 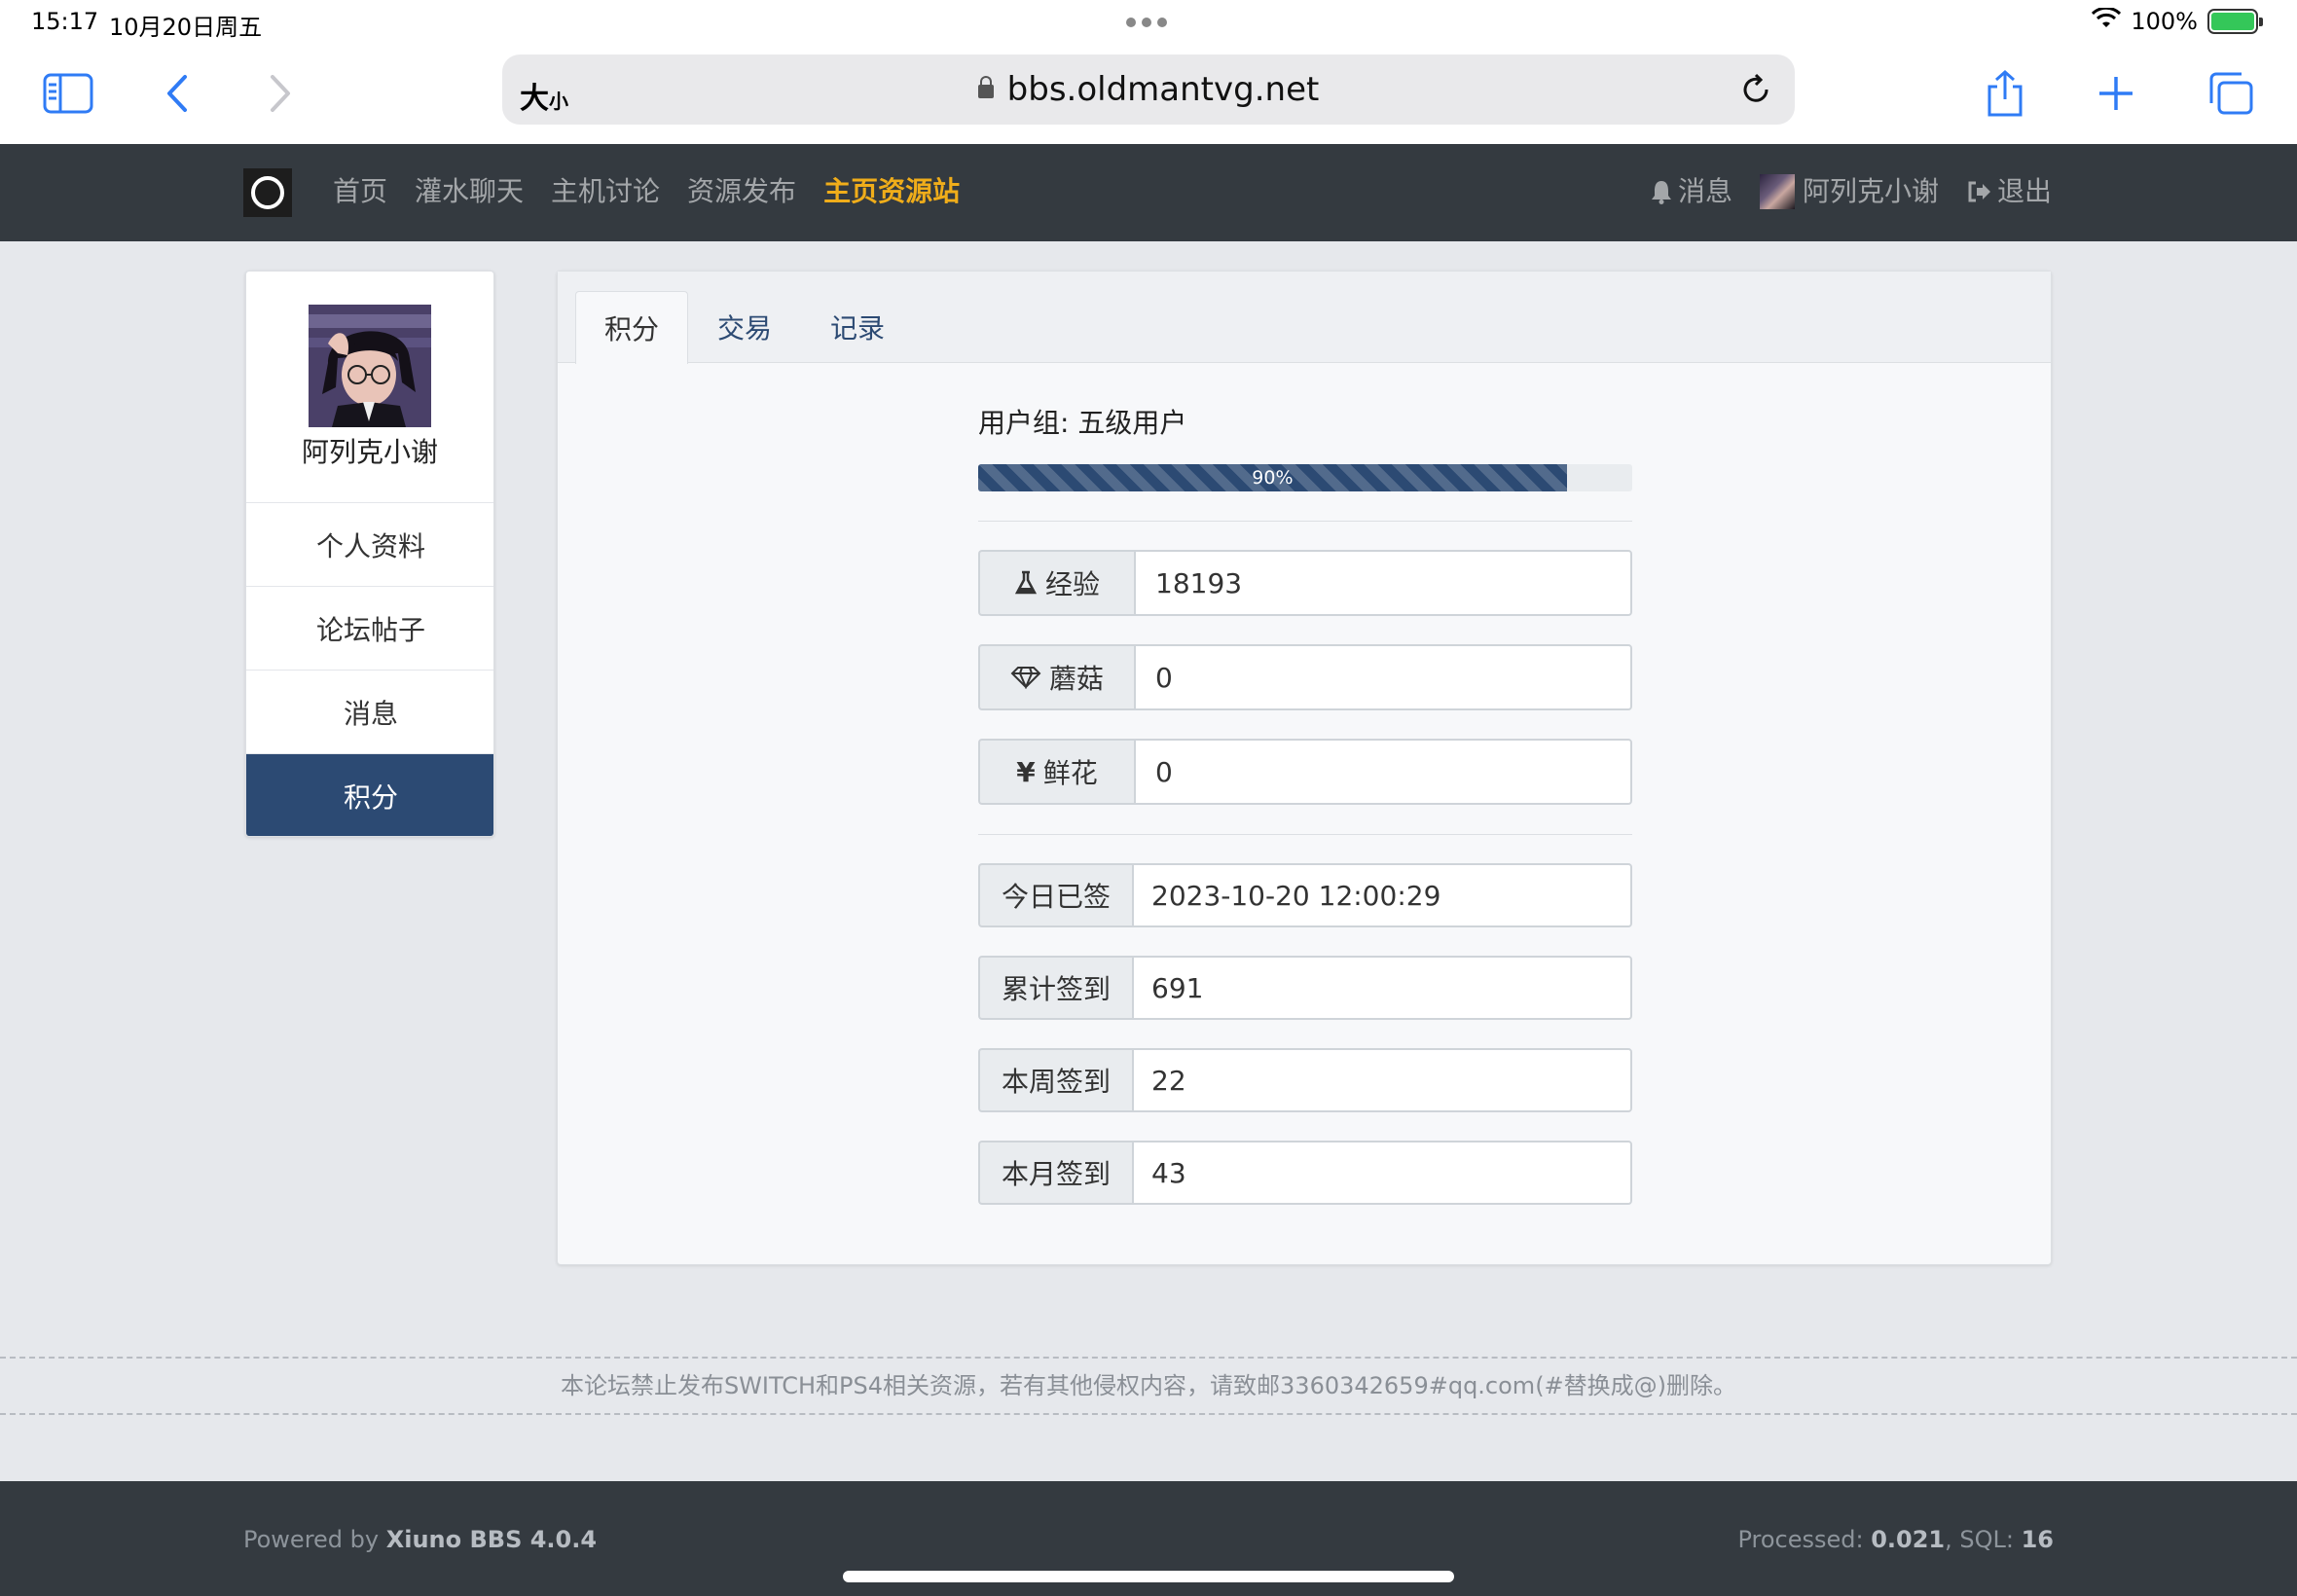 I want to click on mushroom-label: 蘑菇, so click(x=1076, y=679).